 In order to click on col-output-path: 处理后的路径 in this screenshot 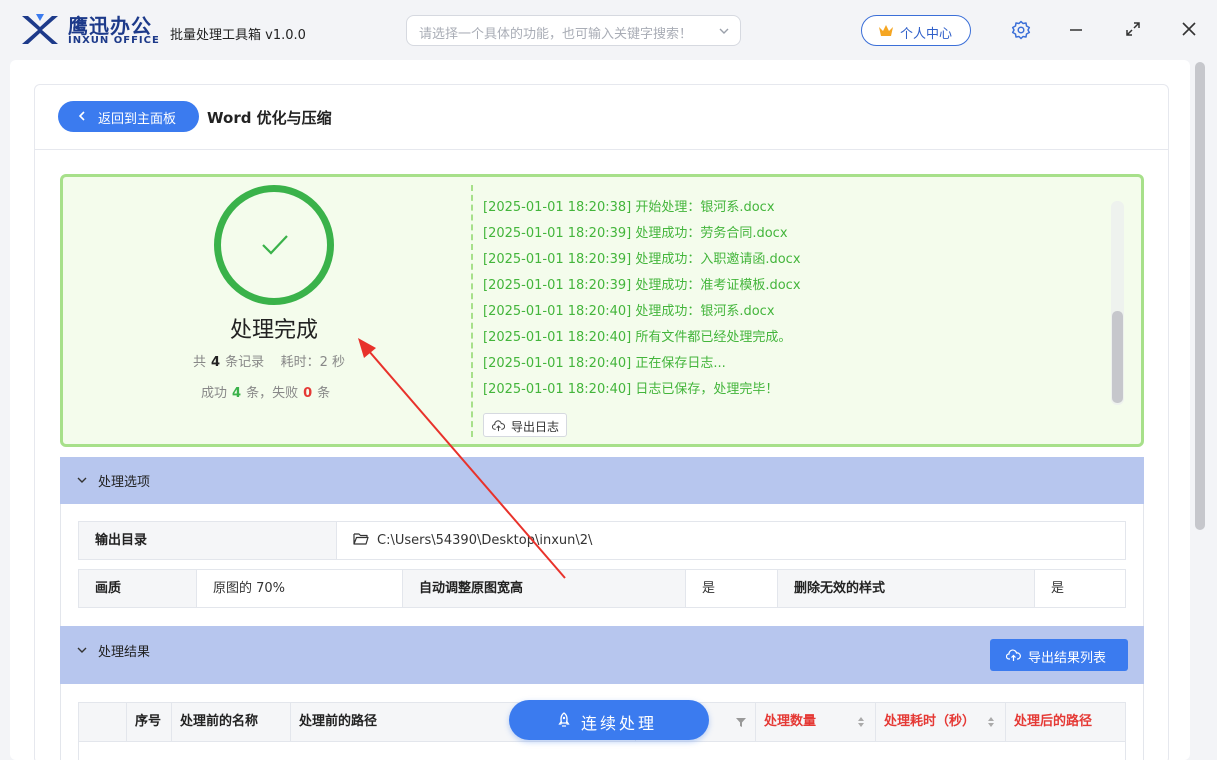, I will do `click(1065, 722)`.